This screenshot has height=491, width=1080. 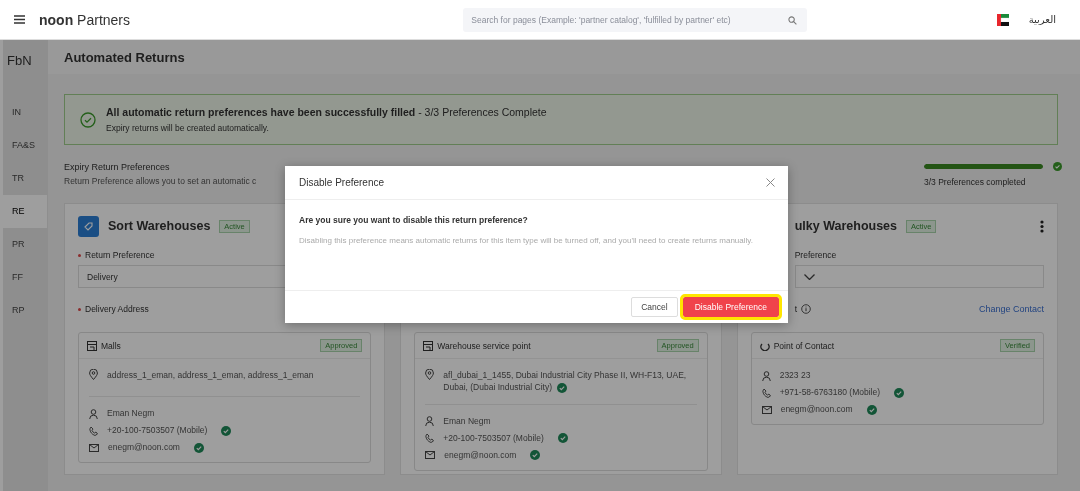 I want to click on cancel-button: Cancel, so click(x=654, y=307).